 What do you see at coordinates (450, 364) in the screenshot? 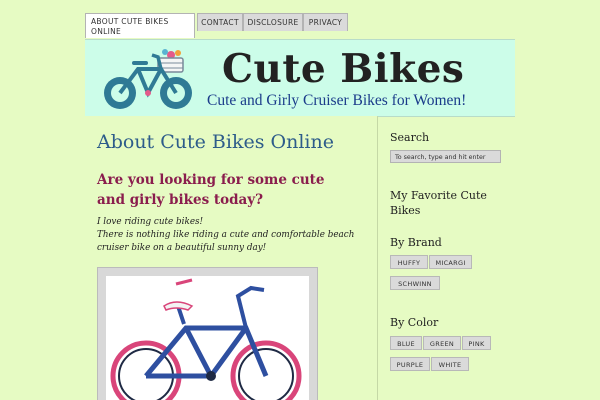
I see `tag-white: WHITE` at bounding box center [450, 364].